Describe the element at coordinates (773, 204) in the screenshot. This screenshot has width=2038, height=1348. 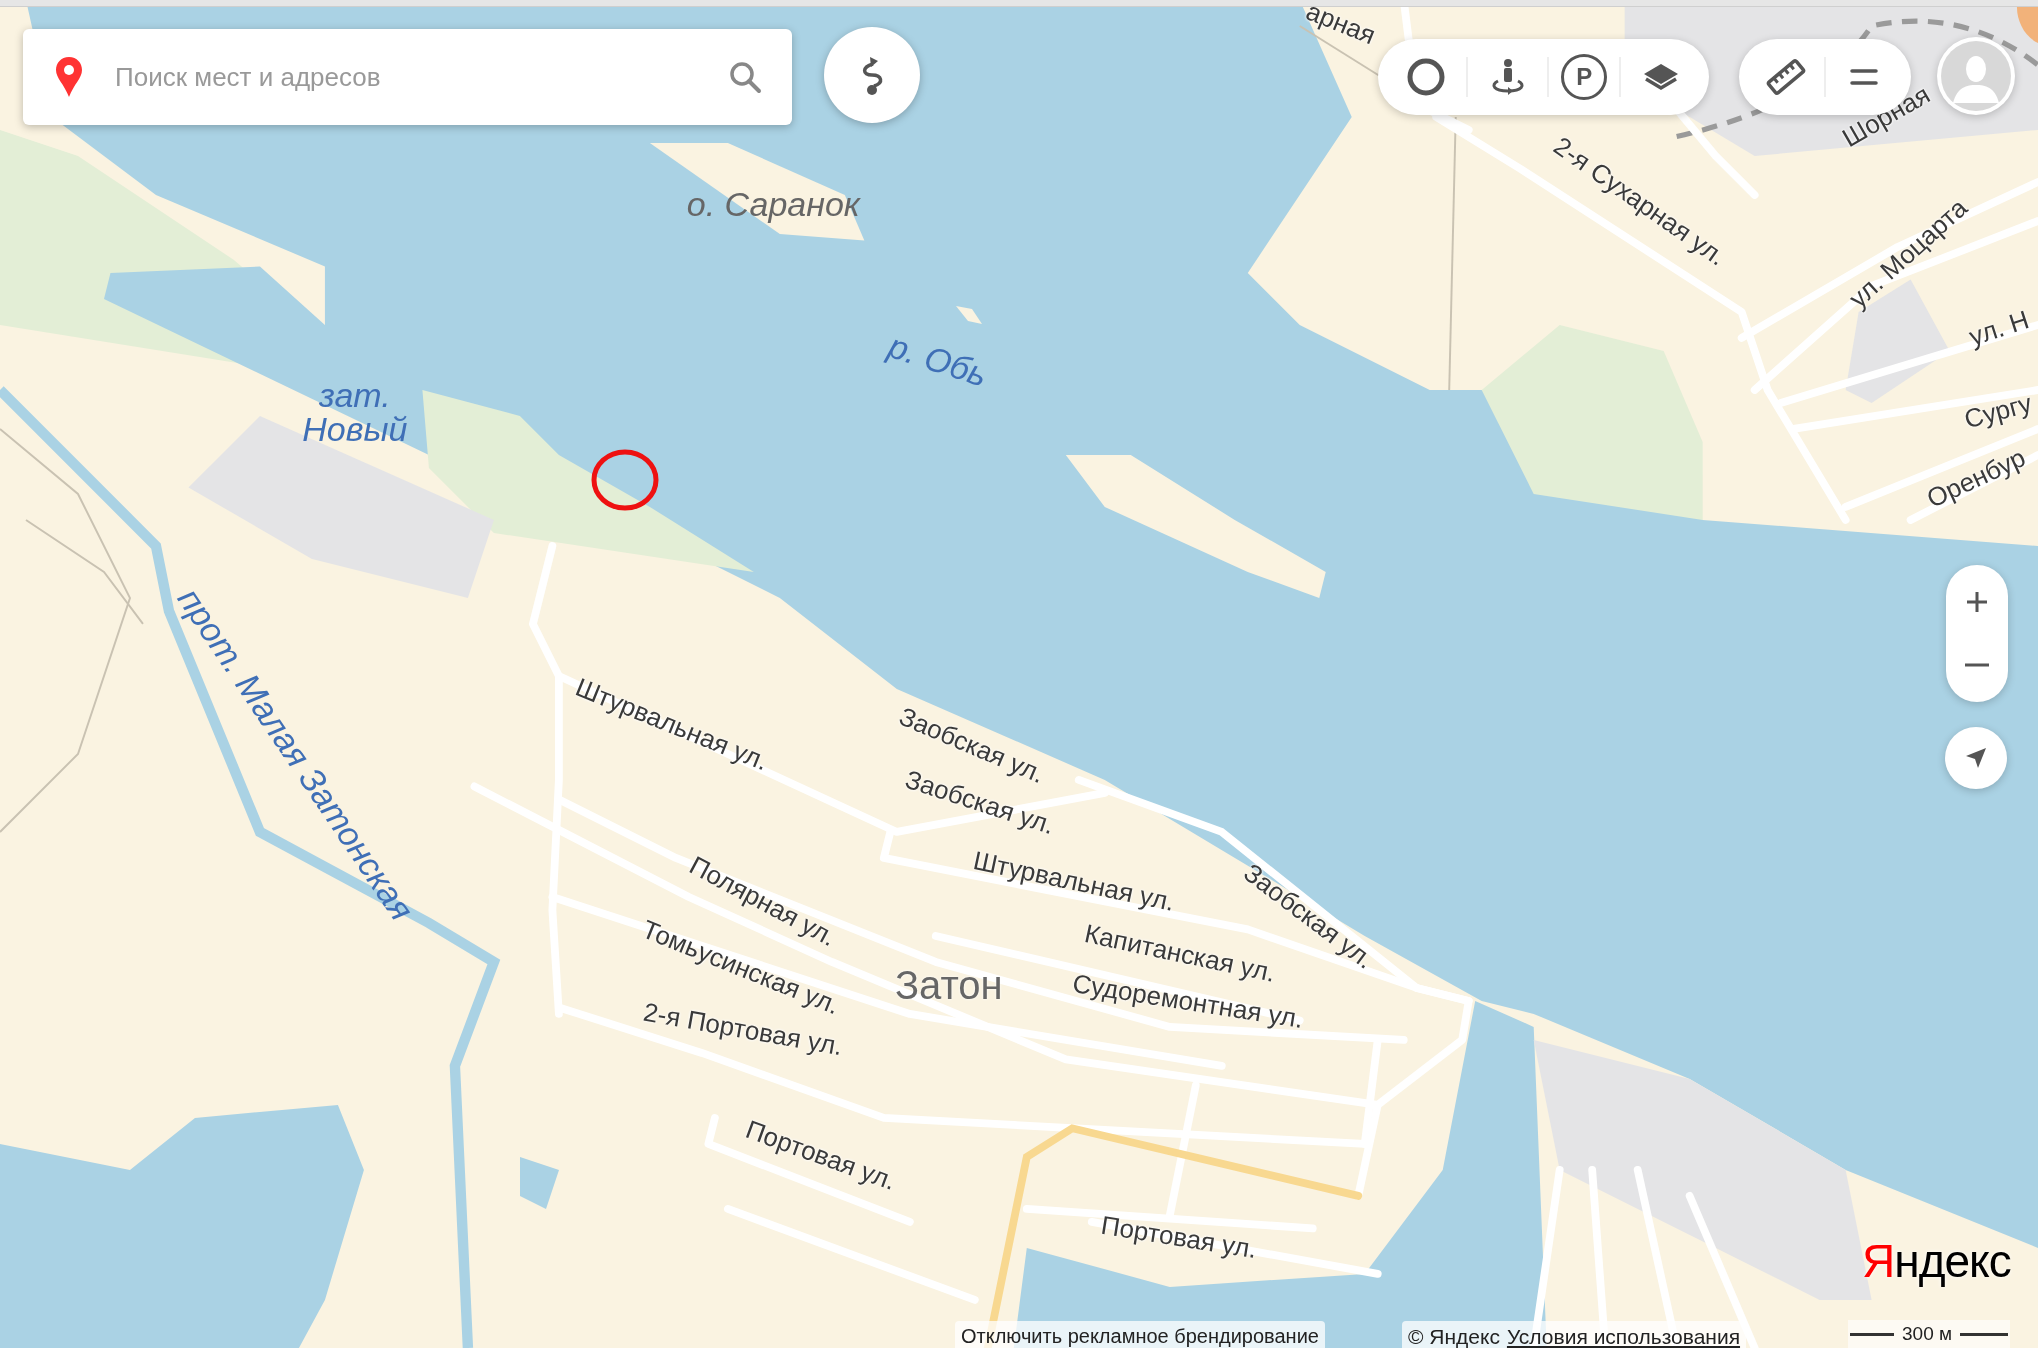
I see `island-label: о. Саранок` at that location.